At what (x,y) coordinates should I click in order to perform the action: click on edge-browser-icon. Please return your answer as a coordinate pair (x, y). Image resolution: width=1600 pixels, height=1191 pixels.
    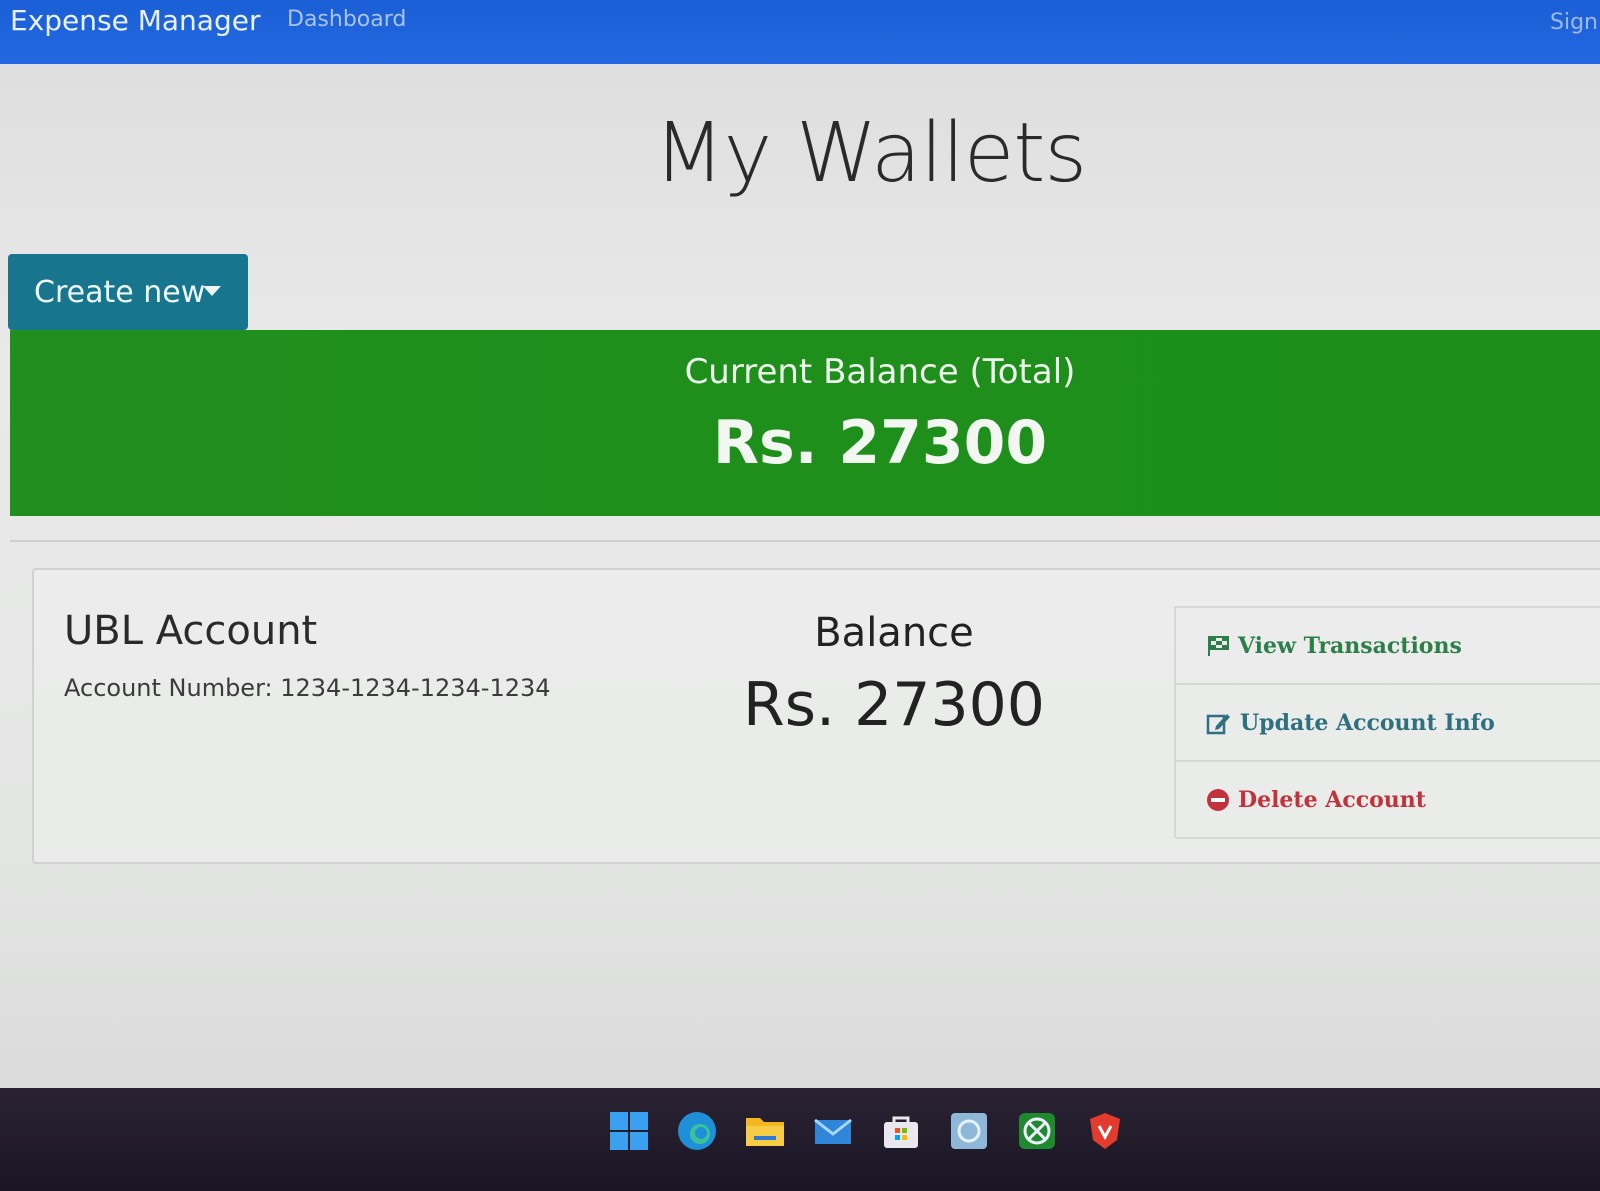
    Looking at the image, I should click on (697, 1131).